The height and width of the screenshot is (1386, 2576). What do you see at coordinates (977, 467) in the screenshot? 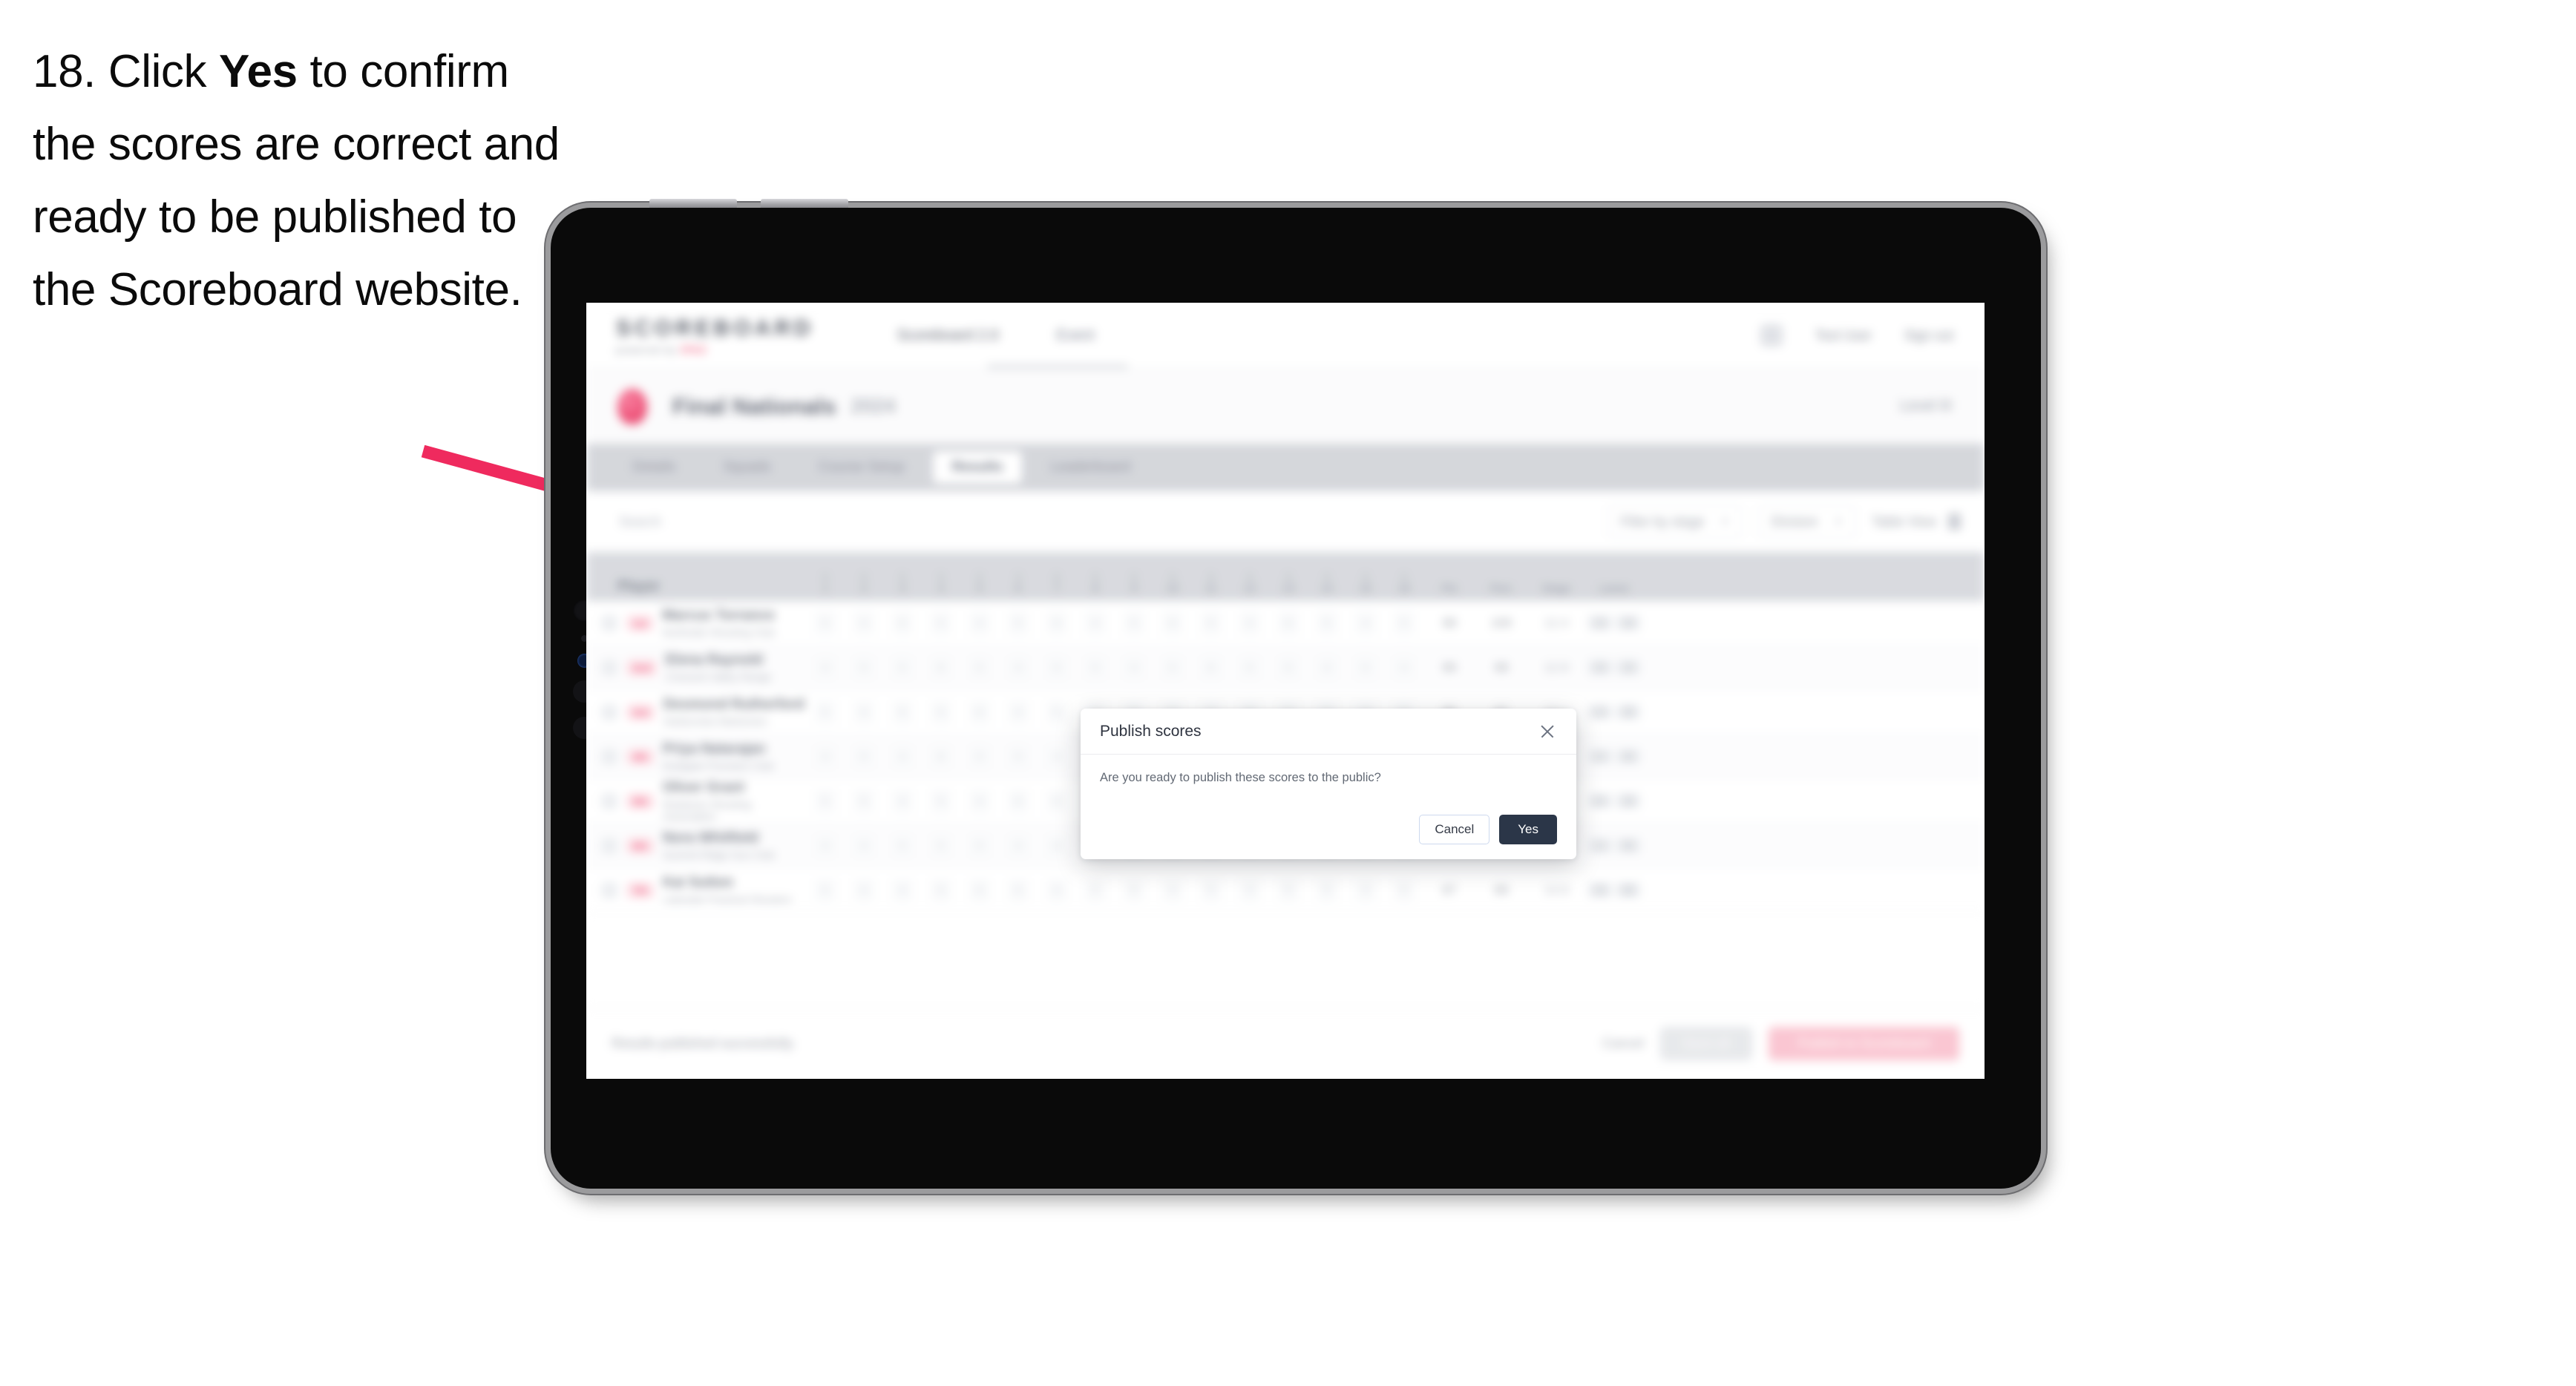
I see `tab-results: Results` at bounding box center [977, 467].